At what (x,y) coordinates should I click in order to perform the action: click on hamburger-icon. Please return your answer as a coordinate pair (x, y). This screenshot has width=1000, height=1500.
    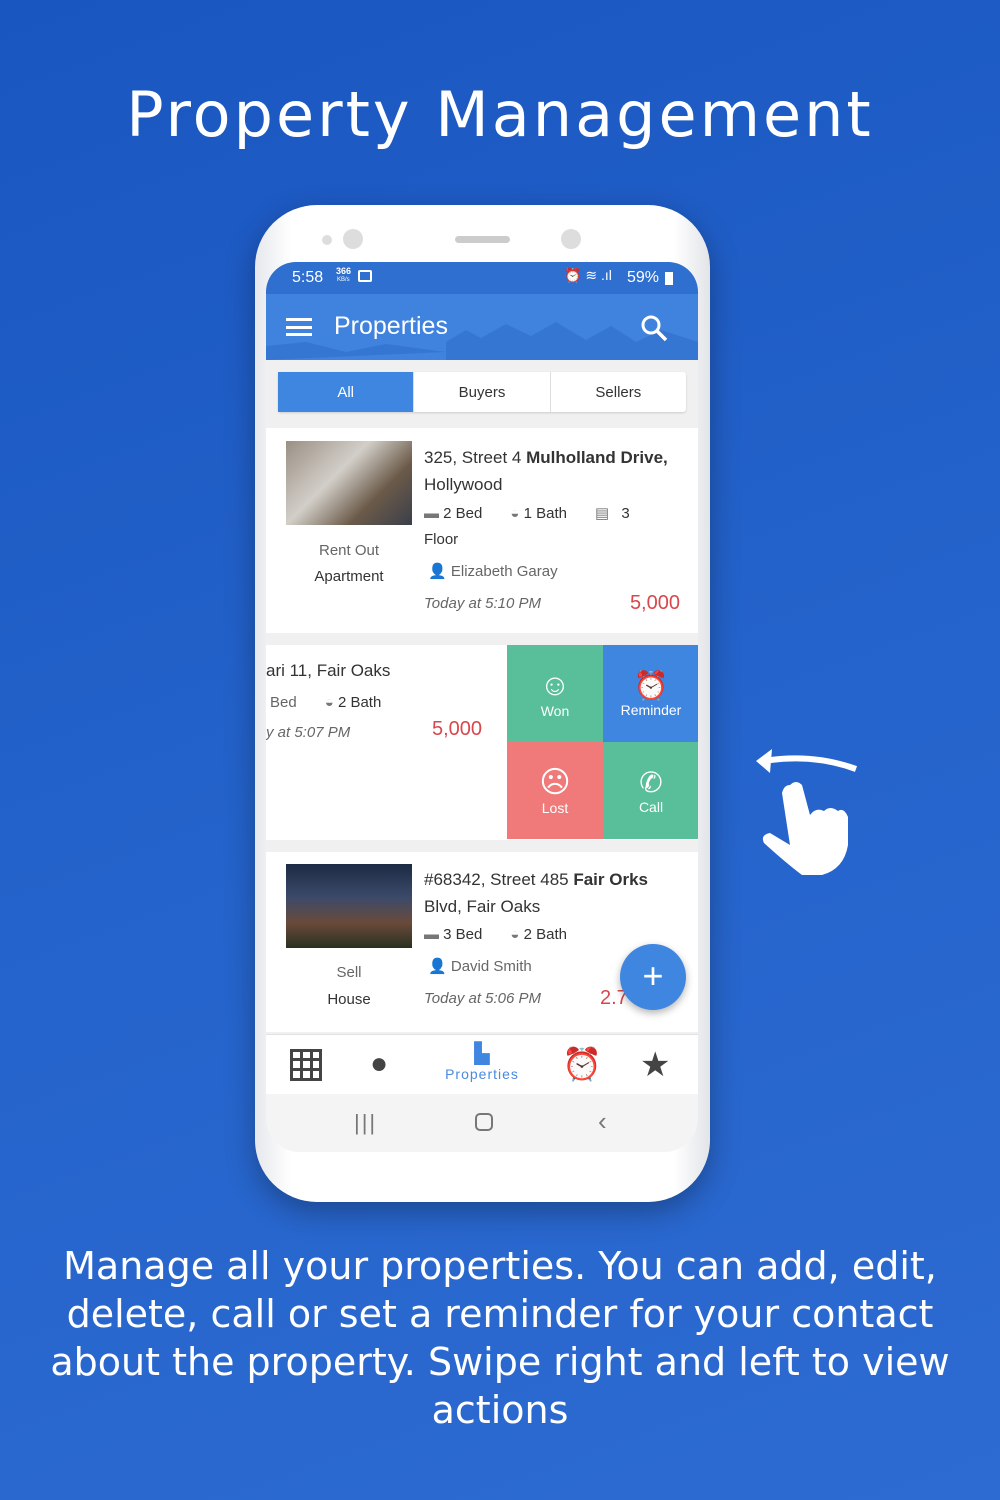
    Looking at the image, I should click on (299, 327).